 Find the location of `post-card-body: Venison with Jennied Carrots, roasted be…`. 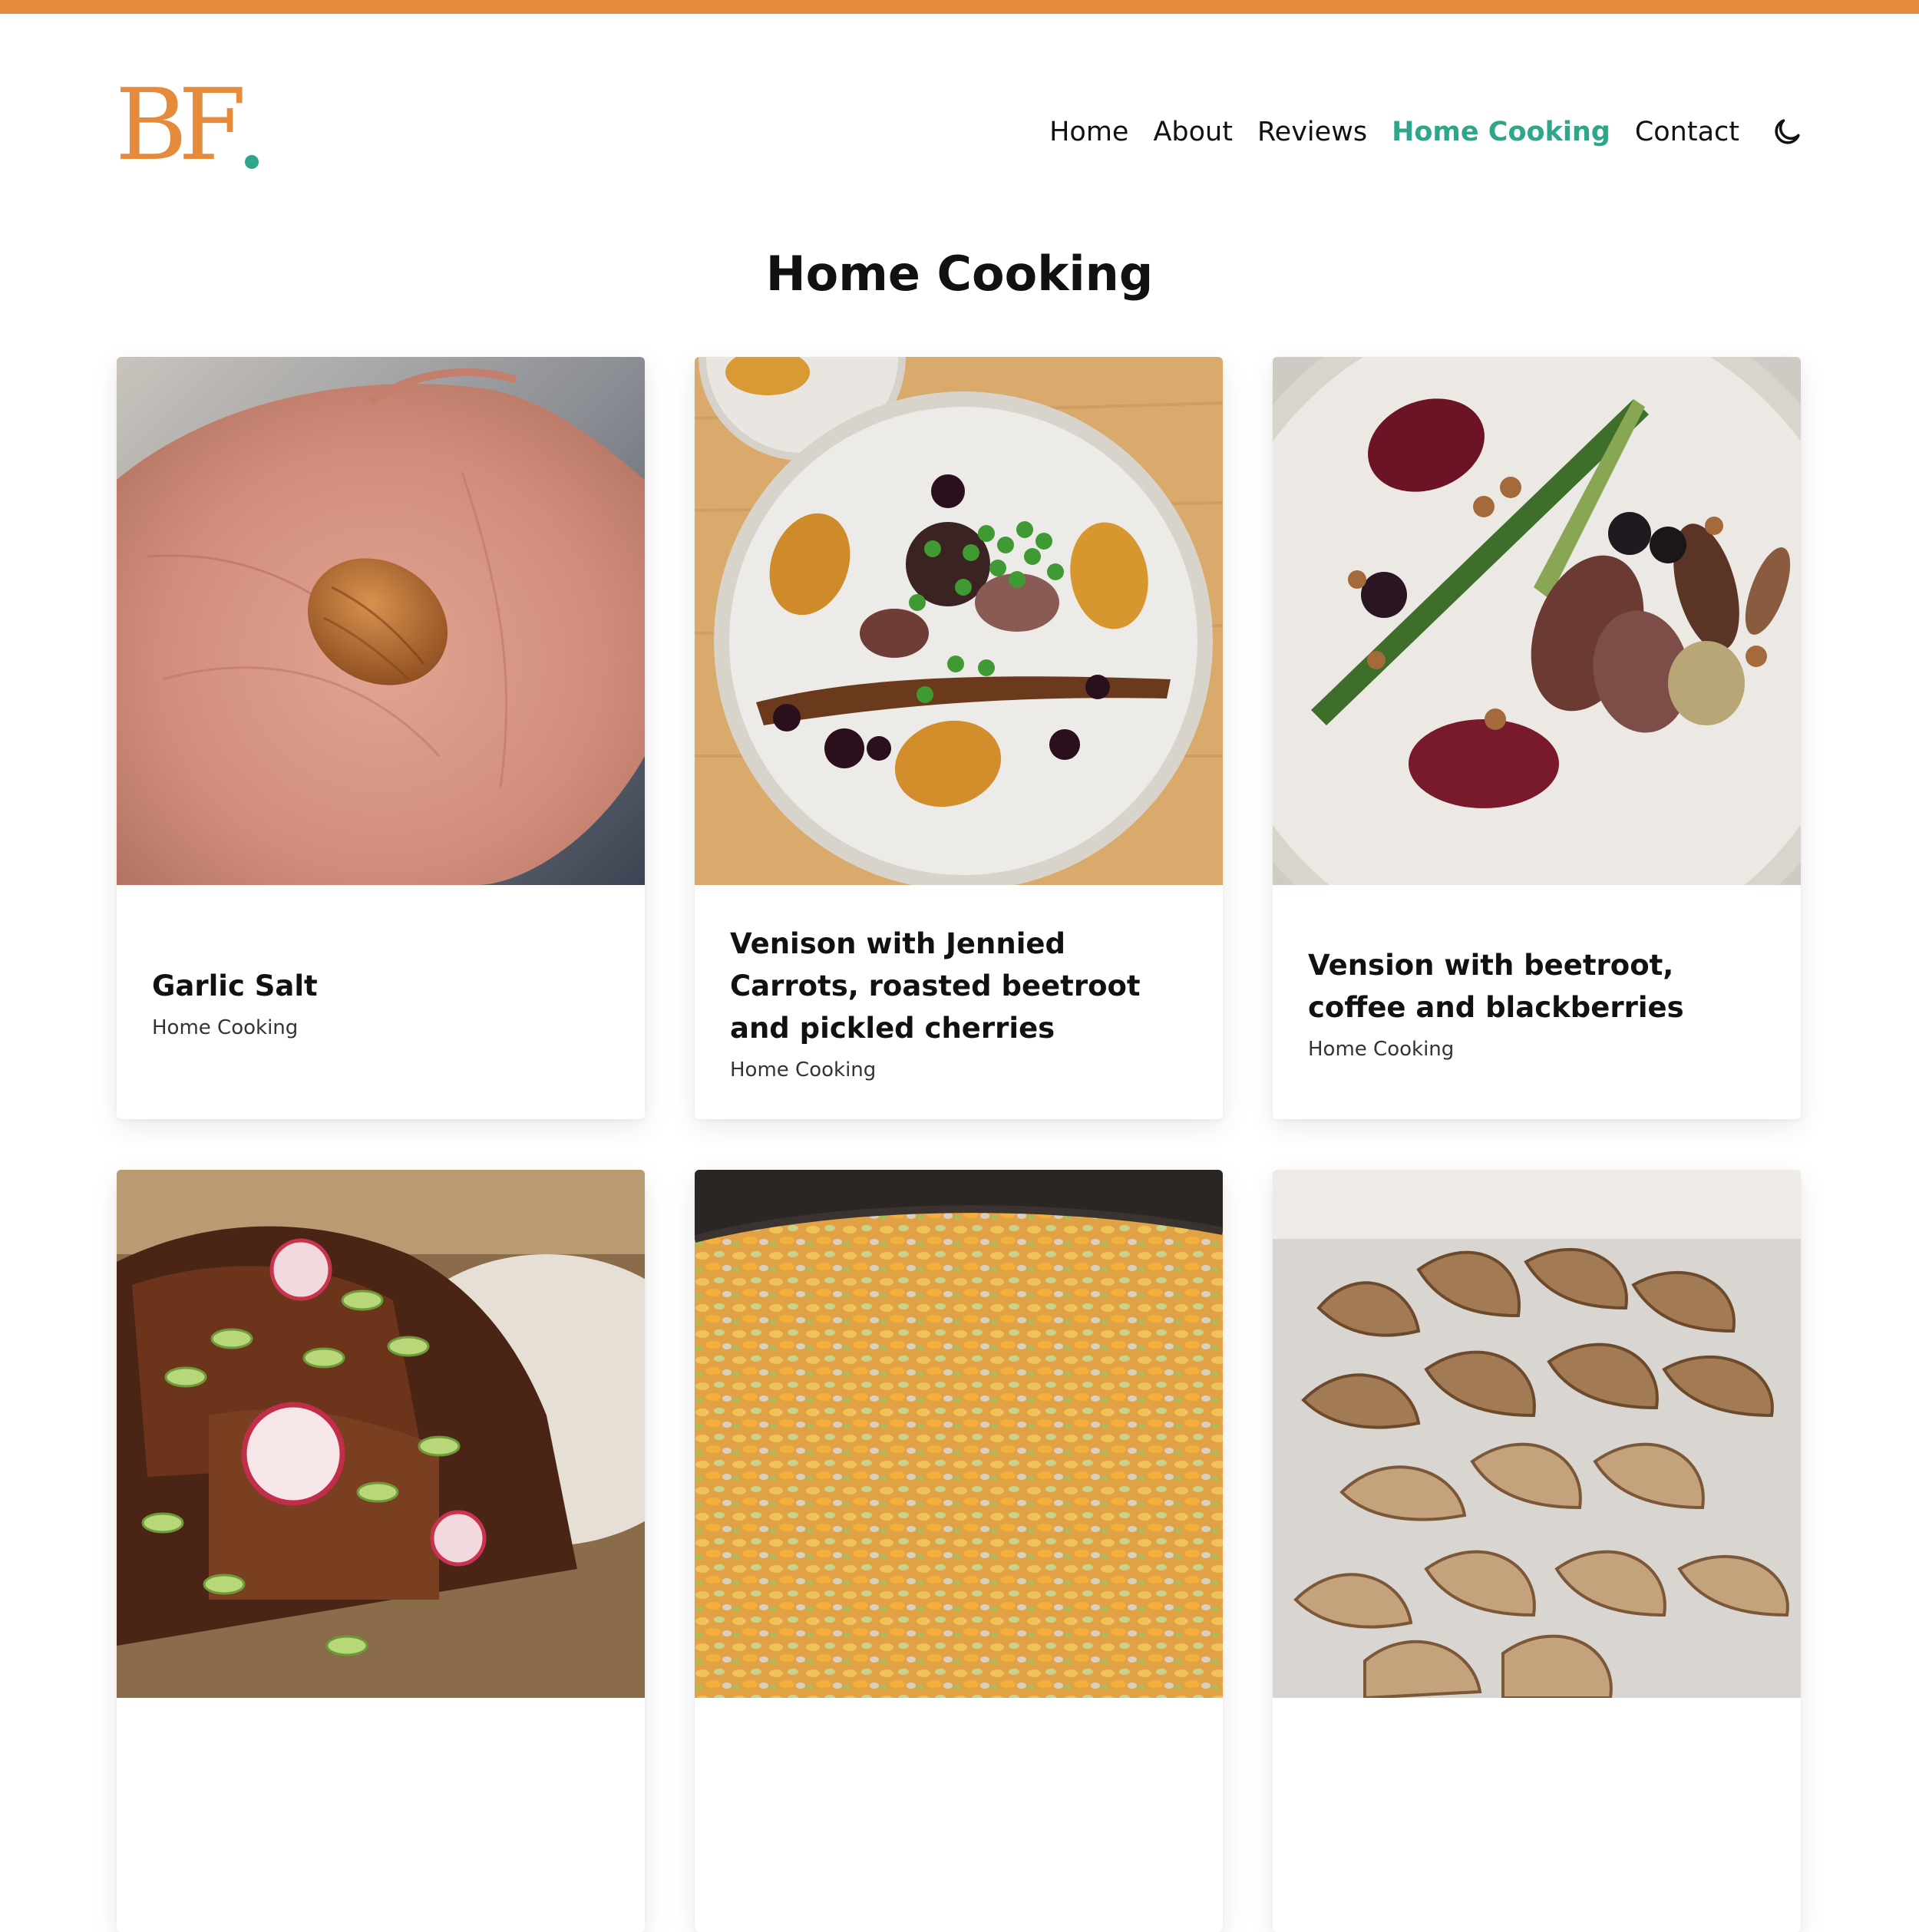

post-card-body: Venison with Jennied Carrots, roasted be… is located at coordinates (959, 1002).